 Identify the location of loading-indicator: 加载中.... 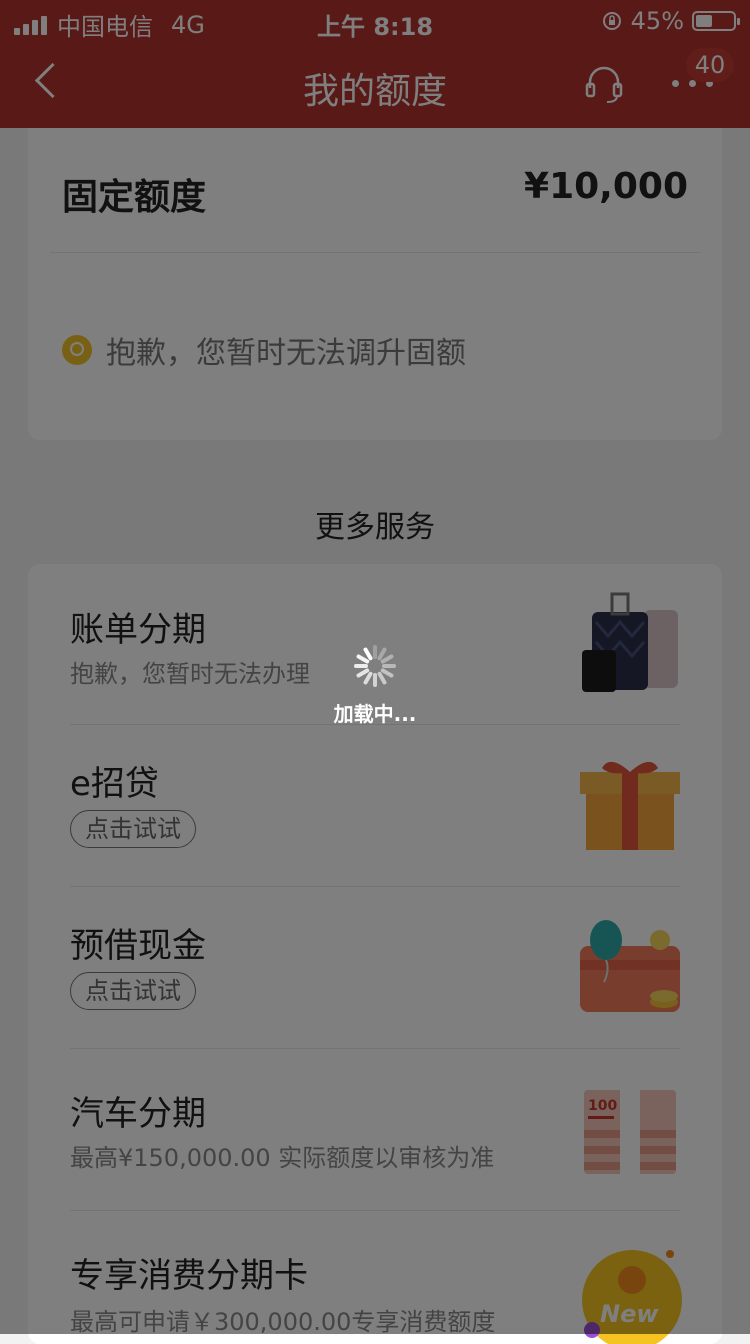
(375, 685).